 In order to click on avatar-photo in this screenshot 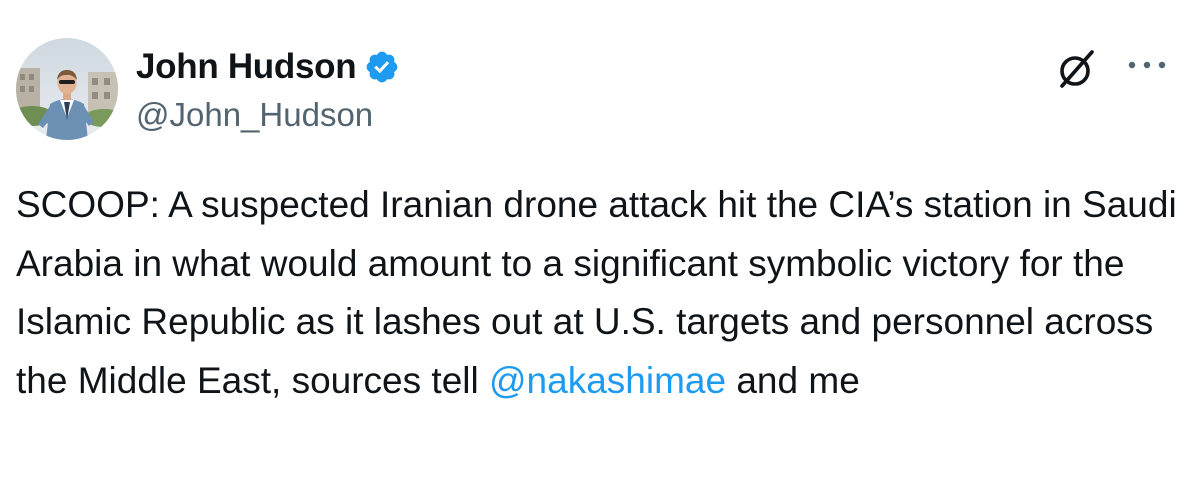, I will do `click(67, 89)`.